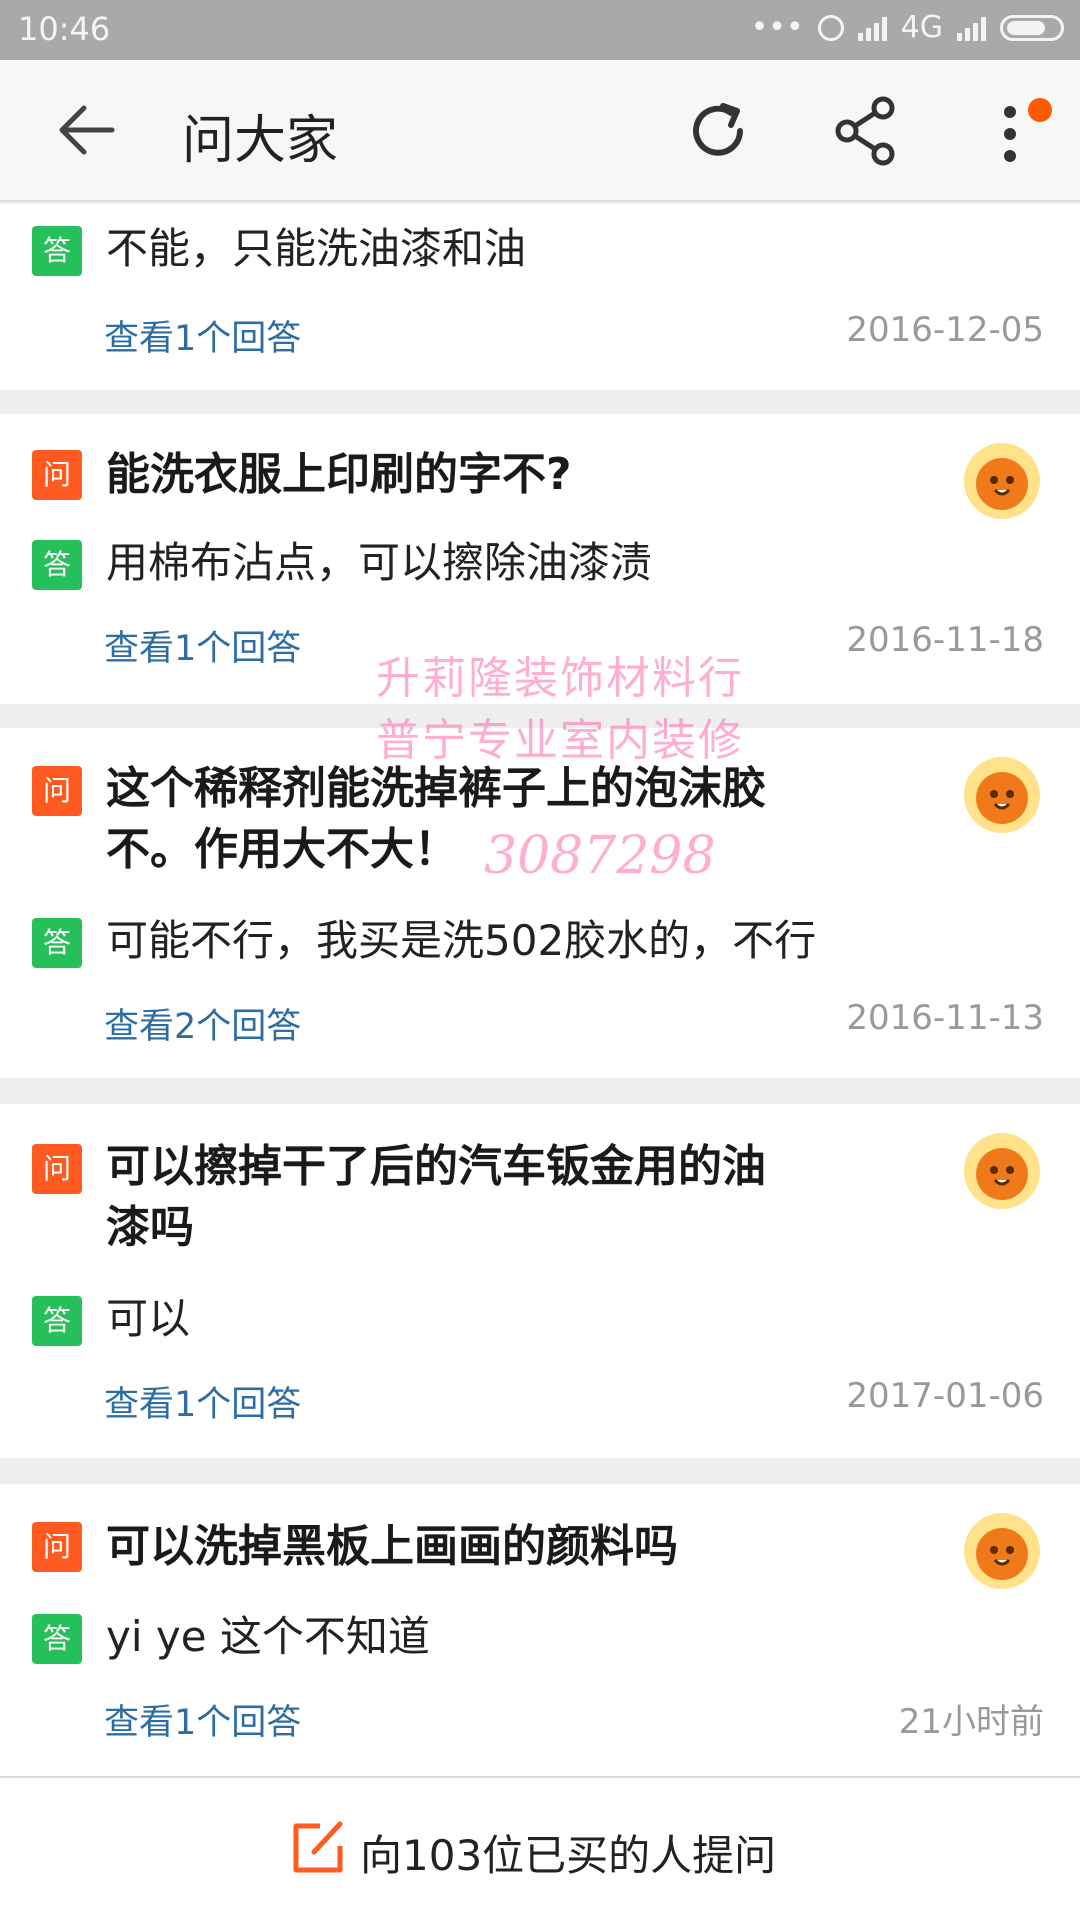 The image size is (1080, 1920). Describe the element at coordinates (1032, 27) in the screenshot. I see `battery-icon` at that location.